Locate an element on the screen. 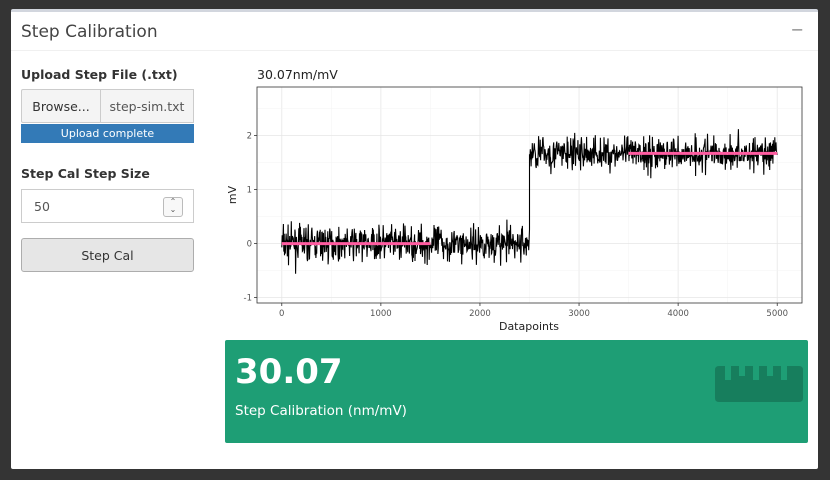 This screenshot has height=480, width=830. value-box-value: 30.07 is located at coordinates (289, 372).